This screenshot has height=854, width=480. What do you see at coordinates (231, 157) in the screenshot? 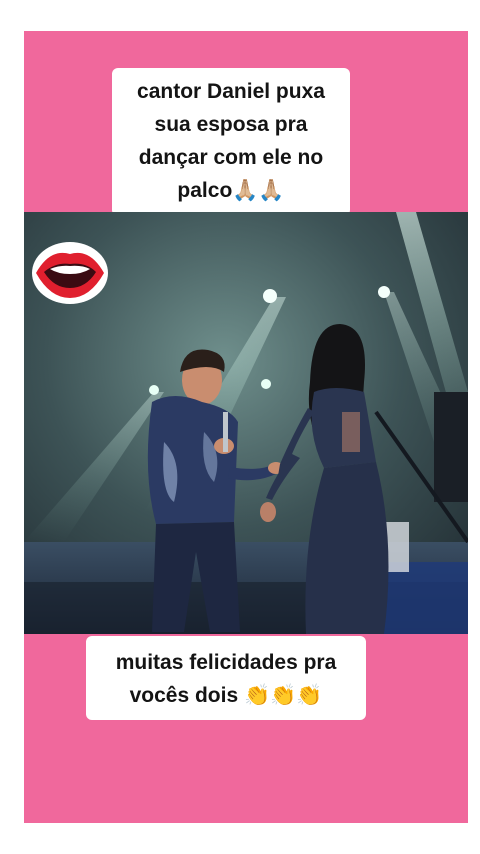
I see `caption-top-line-3: dançar com ele no` at bounding box center [231, 157].